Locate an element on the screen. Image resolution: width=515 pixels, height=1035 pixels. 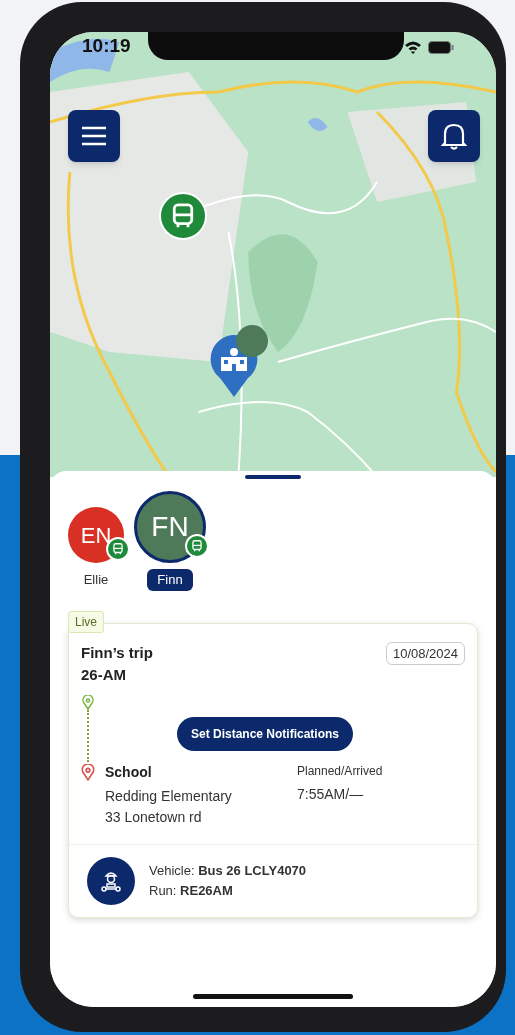
status-time: 10:19 is located at coordinates (106, 46).